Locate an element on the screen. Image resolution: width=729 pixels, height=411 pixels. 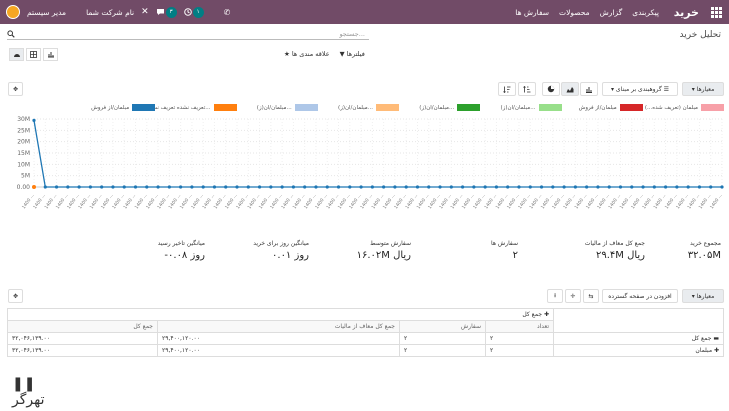
sort-icon is located at coordinates (527, 88).